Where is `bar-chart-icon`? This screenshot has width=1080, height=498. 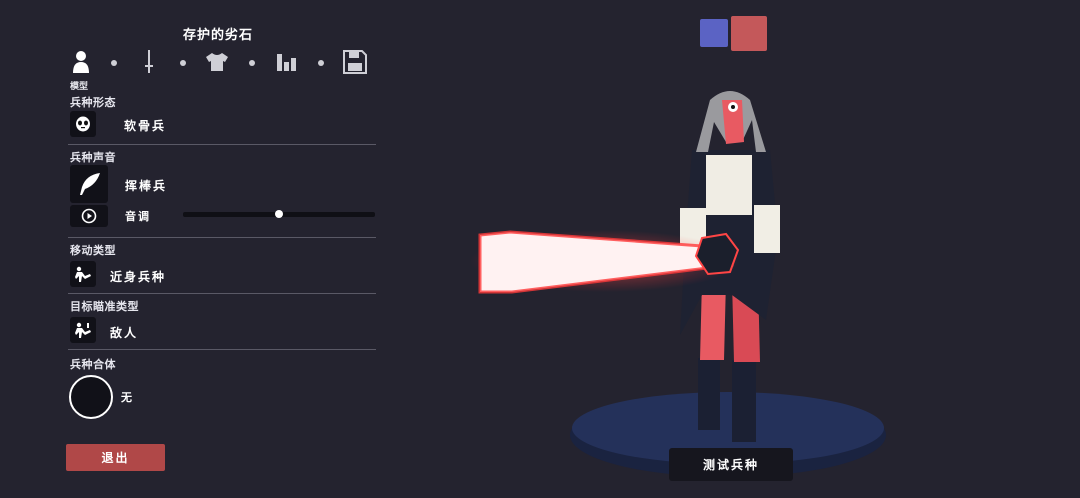 bar-chart-icon is located at coordinates (286, 62).